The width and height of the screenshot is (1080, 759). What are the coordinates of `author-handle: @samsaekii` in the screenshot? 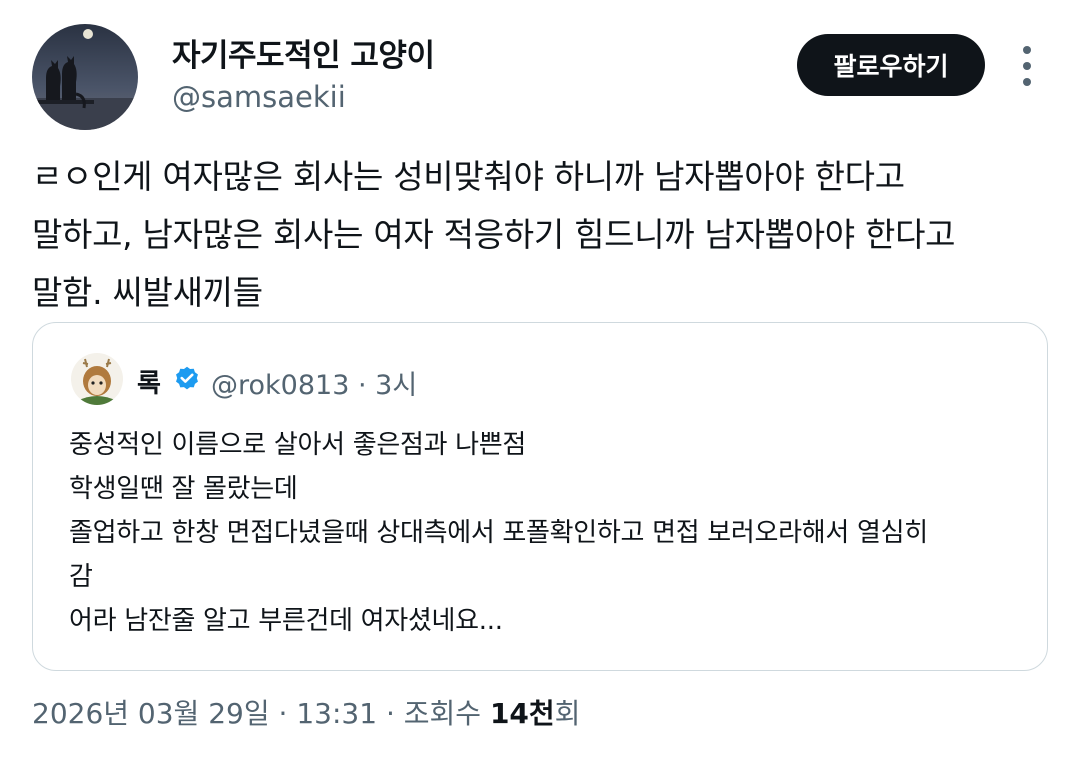 It's located at (259, 97).